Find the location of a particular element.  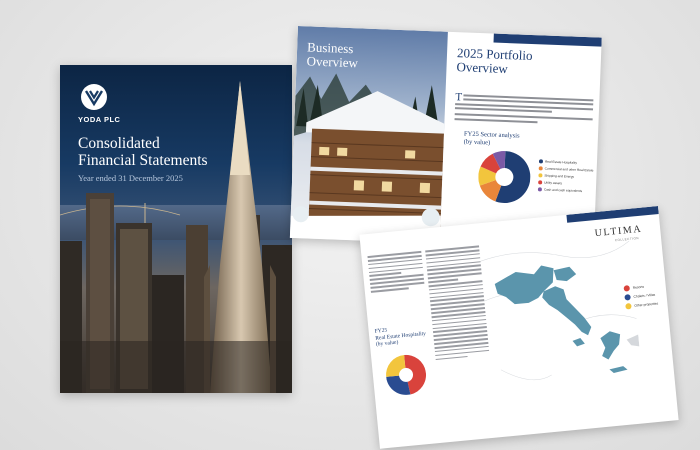

cover-title: Consolidated Financial Statements is located at coordinates (143, 152).